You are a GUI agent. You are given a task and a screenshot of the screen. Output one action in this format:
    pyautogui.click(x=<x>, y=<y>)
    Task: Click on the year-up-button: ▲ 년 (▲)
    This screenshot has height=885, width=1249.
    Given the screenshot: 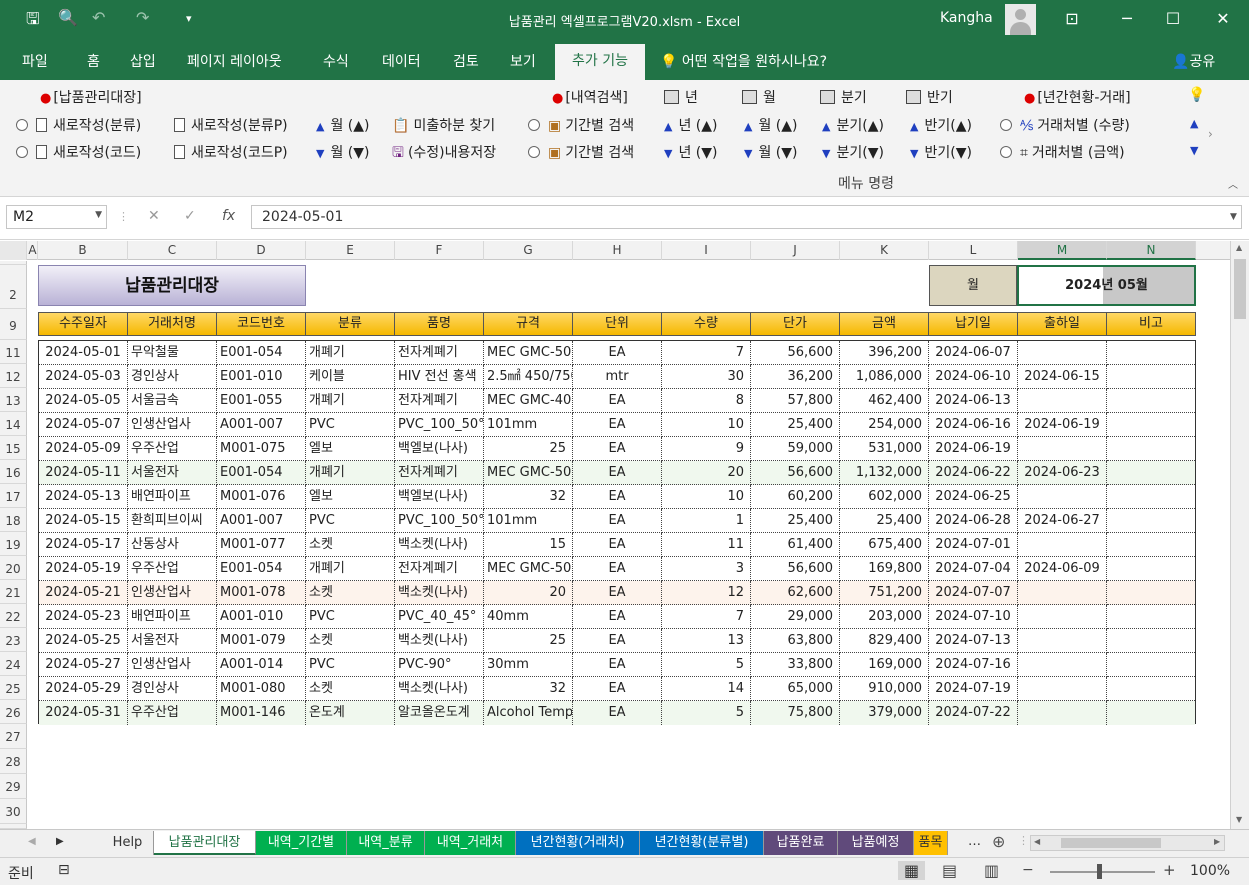 What is the action you would take?
    pyautogui.click(x=691, y=125)
    